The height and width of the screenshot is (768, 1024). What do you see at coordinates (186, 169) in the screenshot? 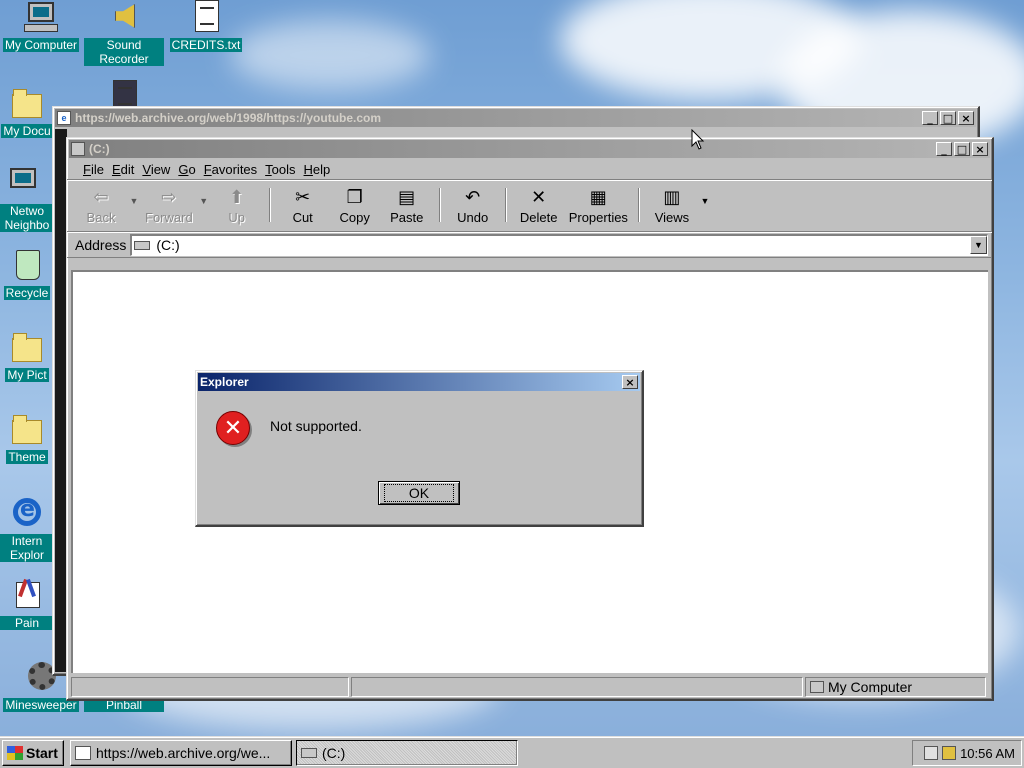
I see `menu-go: Go` at bounding box center [186, 169].